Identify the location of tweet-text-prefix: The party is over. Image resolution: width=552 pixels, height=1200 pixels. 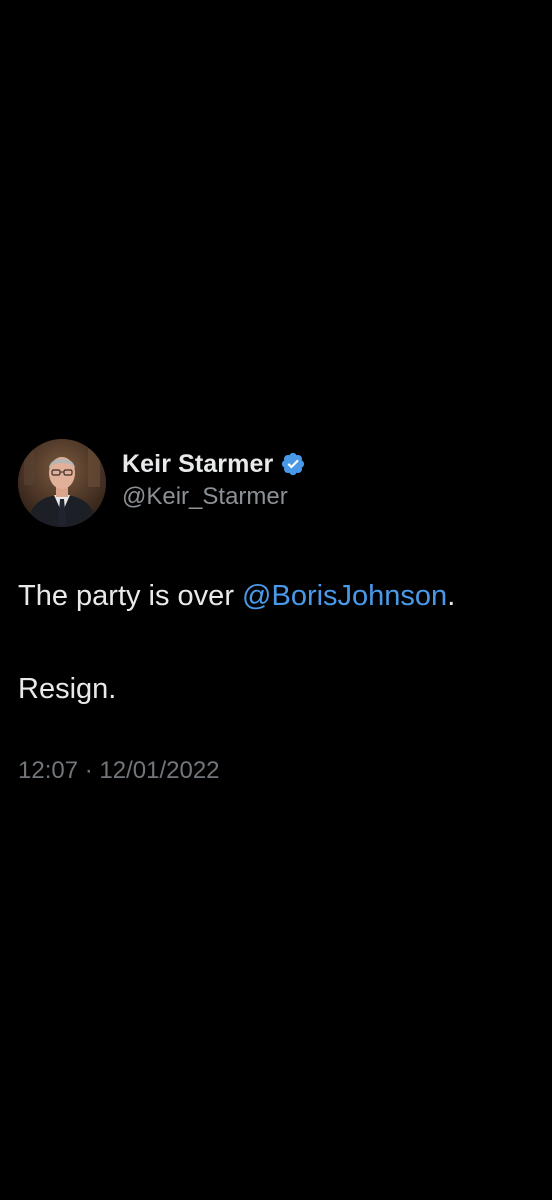
(130, 596).